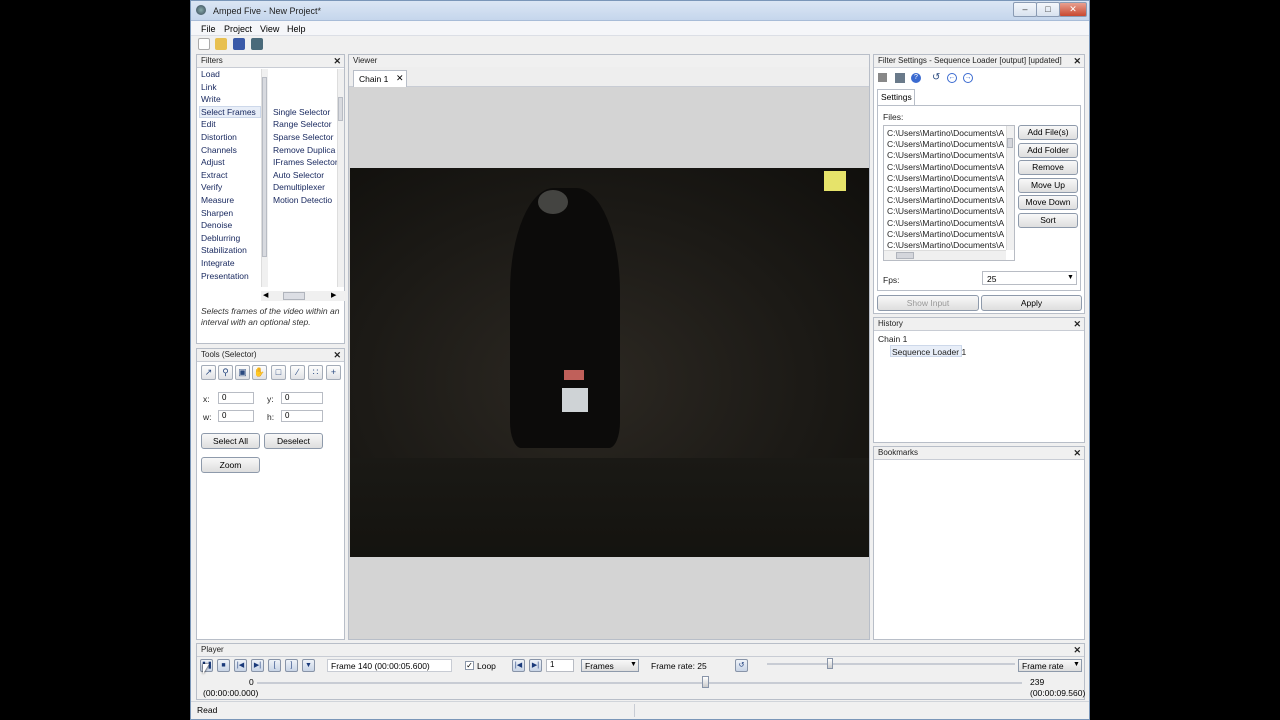 This screenshot has width=1280, height=720. What do you see at coordinates (225, 372) in the screenshot?
I see `zoom-tool-icon: ⚲` at bounding box center [225, 372].